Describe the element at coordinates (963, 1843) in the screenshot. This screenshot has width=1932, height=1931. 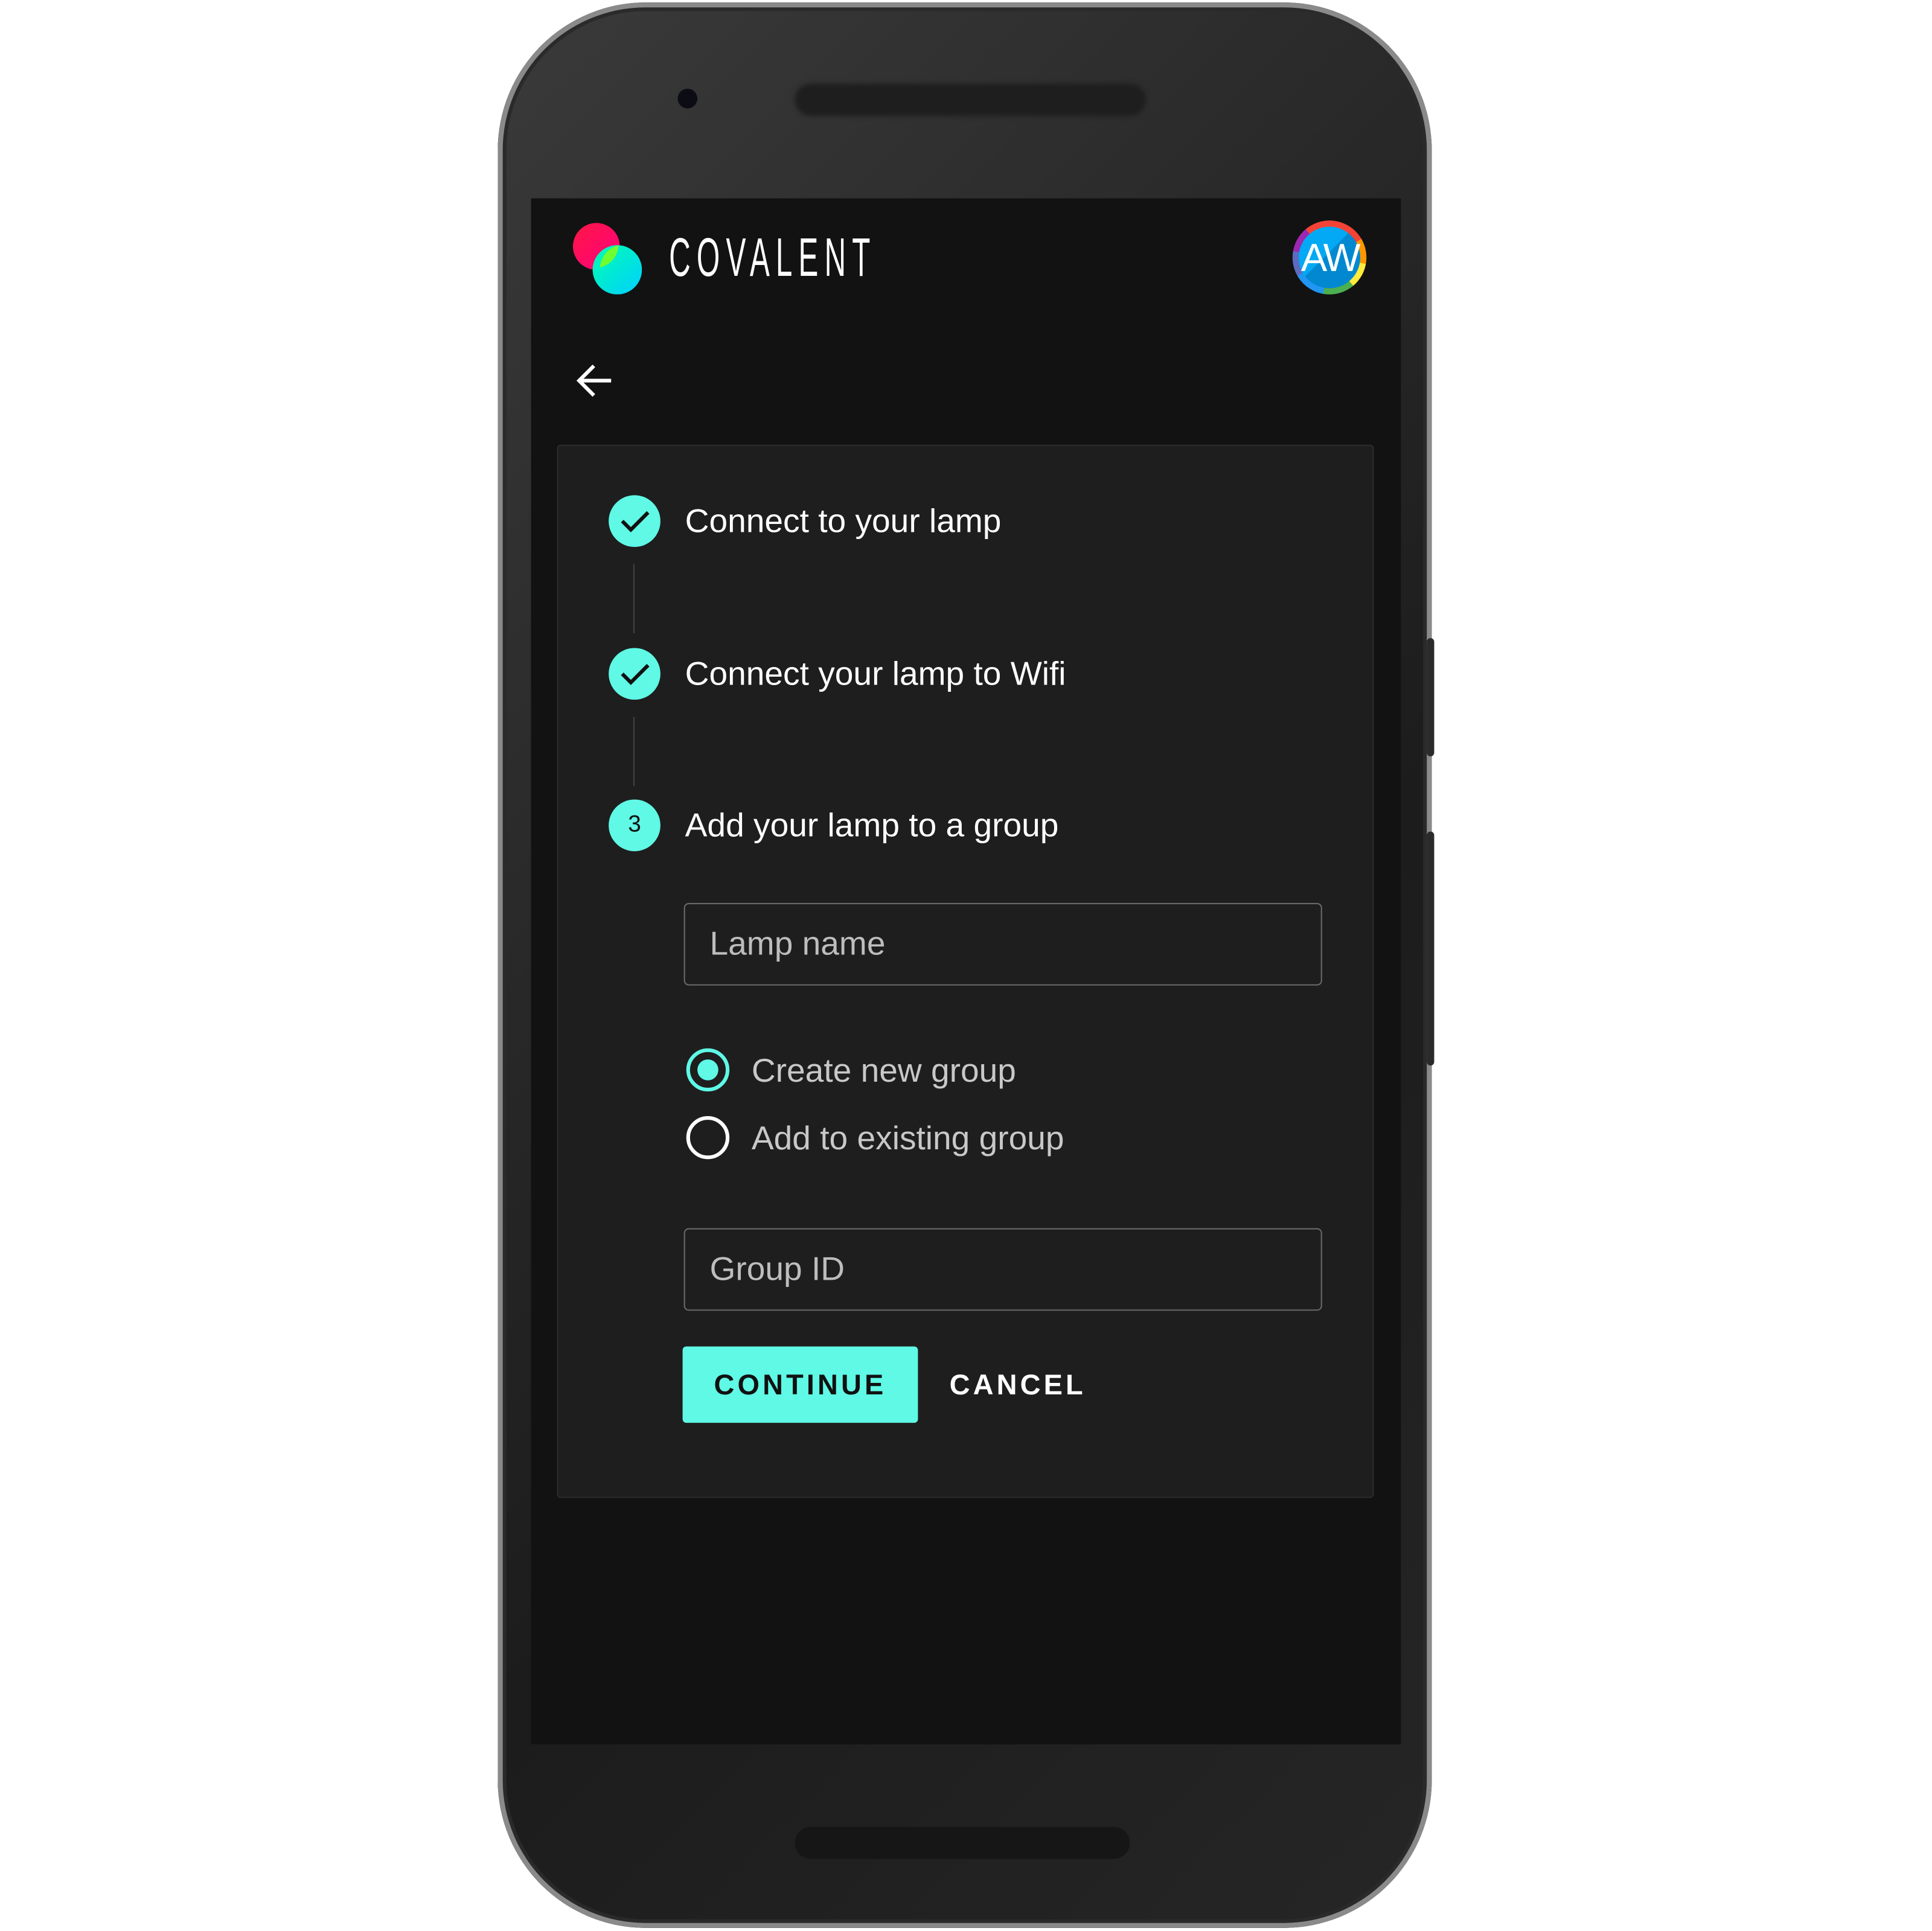
I see `bottom-speaker` at that location.